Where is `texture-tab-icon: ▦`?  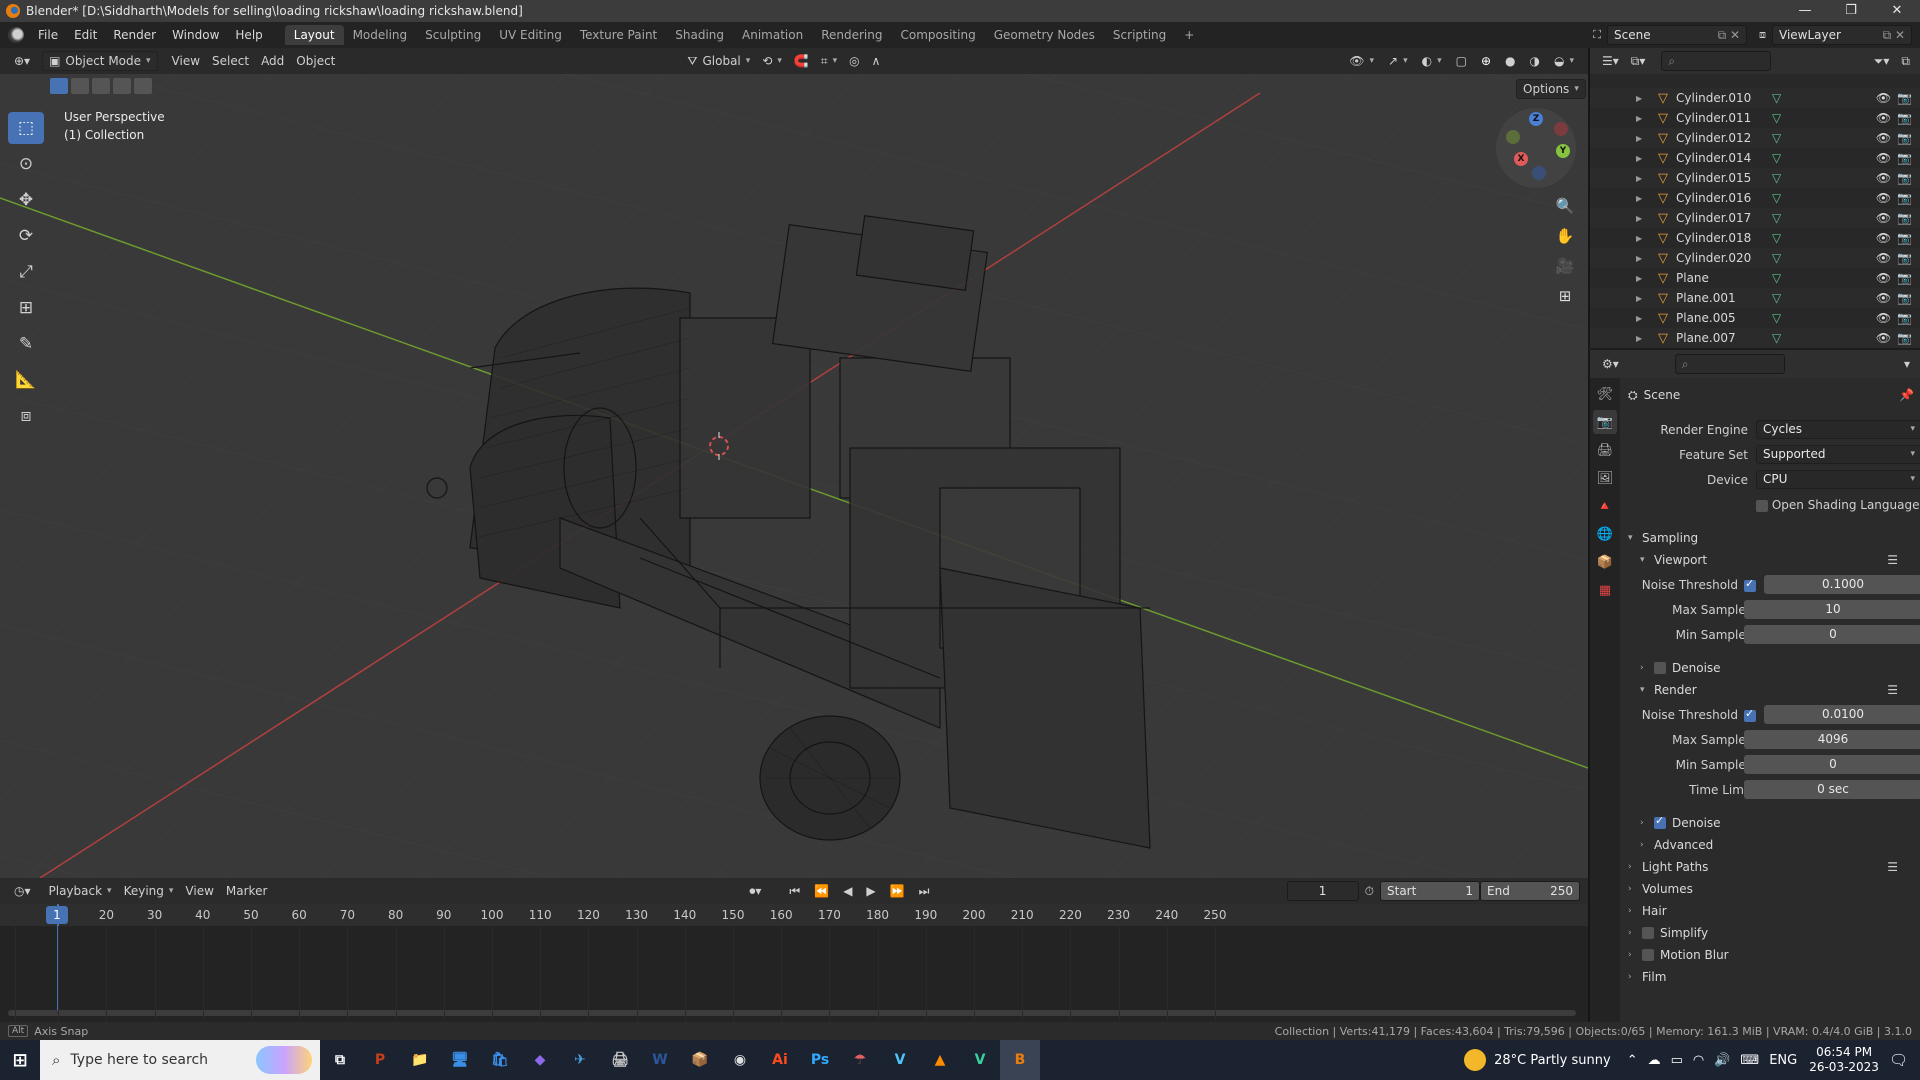 texture-tab-icon: ▦ is located at coordinates (1605, 590).